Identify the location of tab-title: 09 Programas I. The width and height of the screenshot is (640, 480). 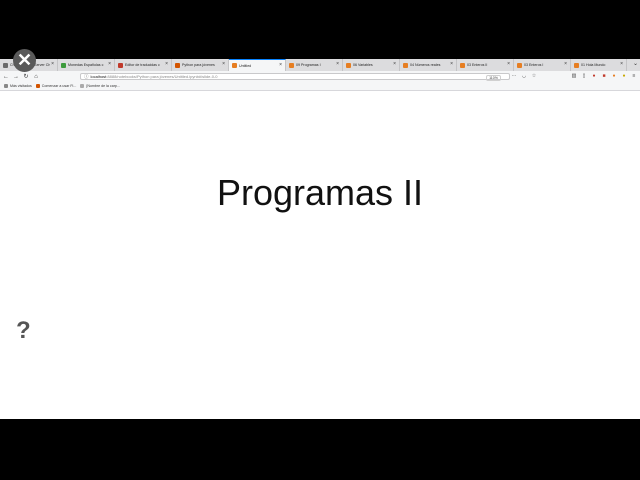
(308, 65).